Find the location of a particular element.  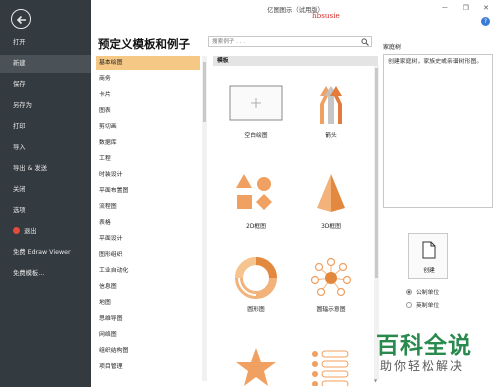

category-item: 商务 is located at coordinates (148, 79).